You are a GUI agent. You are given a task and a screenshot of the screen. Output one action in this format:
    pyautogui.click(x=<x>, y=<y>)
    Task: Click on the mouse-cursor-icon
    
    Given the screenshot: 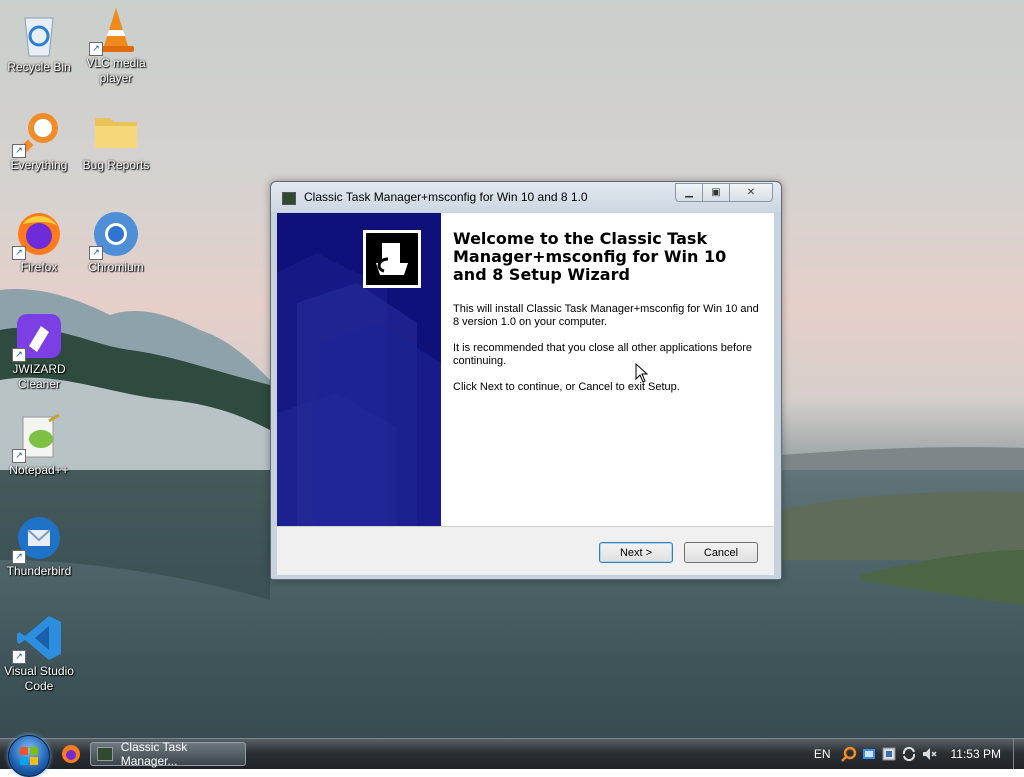 What is the action you would take?
    pyautogui.click(x=642, y=373)
    